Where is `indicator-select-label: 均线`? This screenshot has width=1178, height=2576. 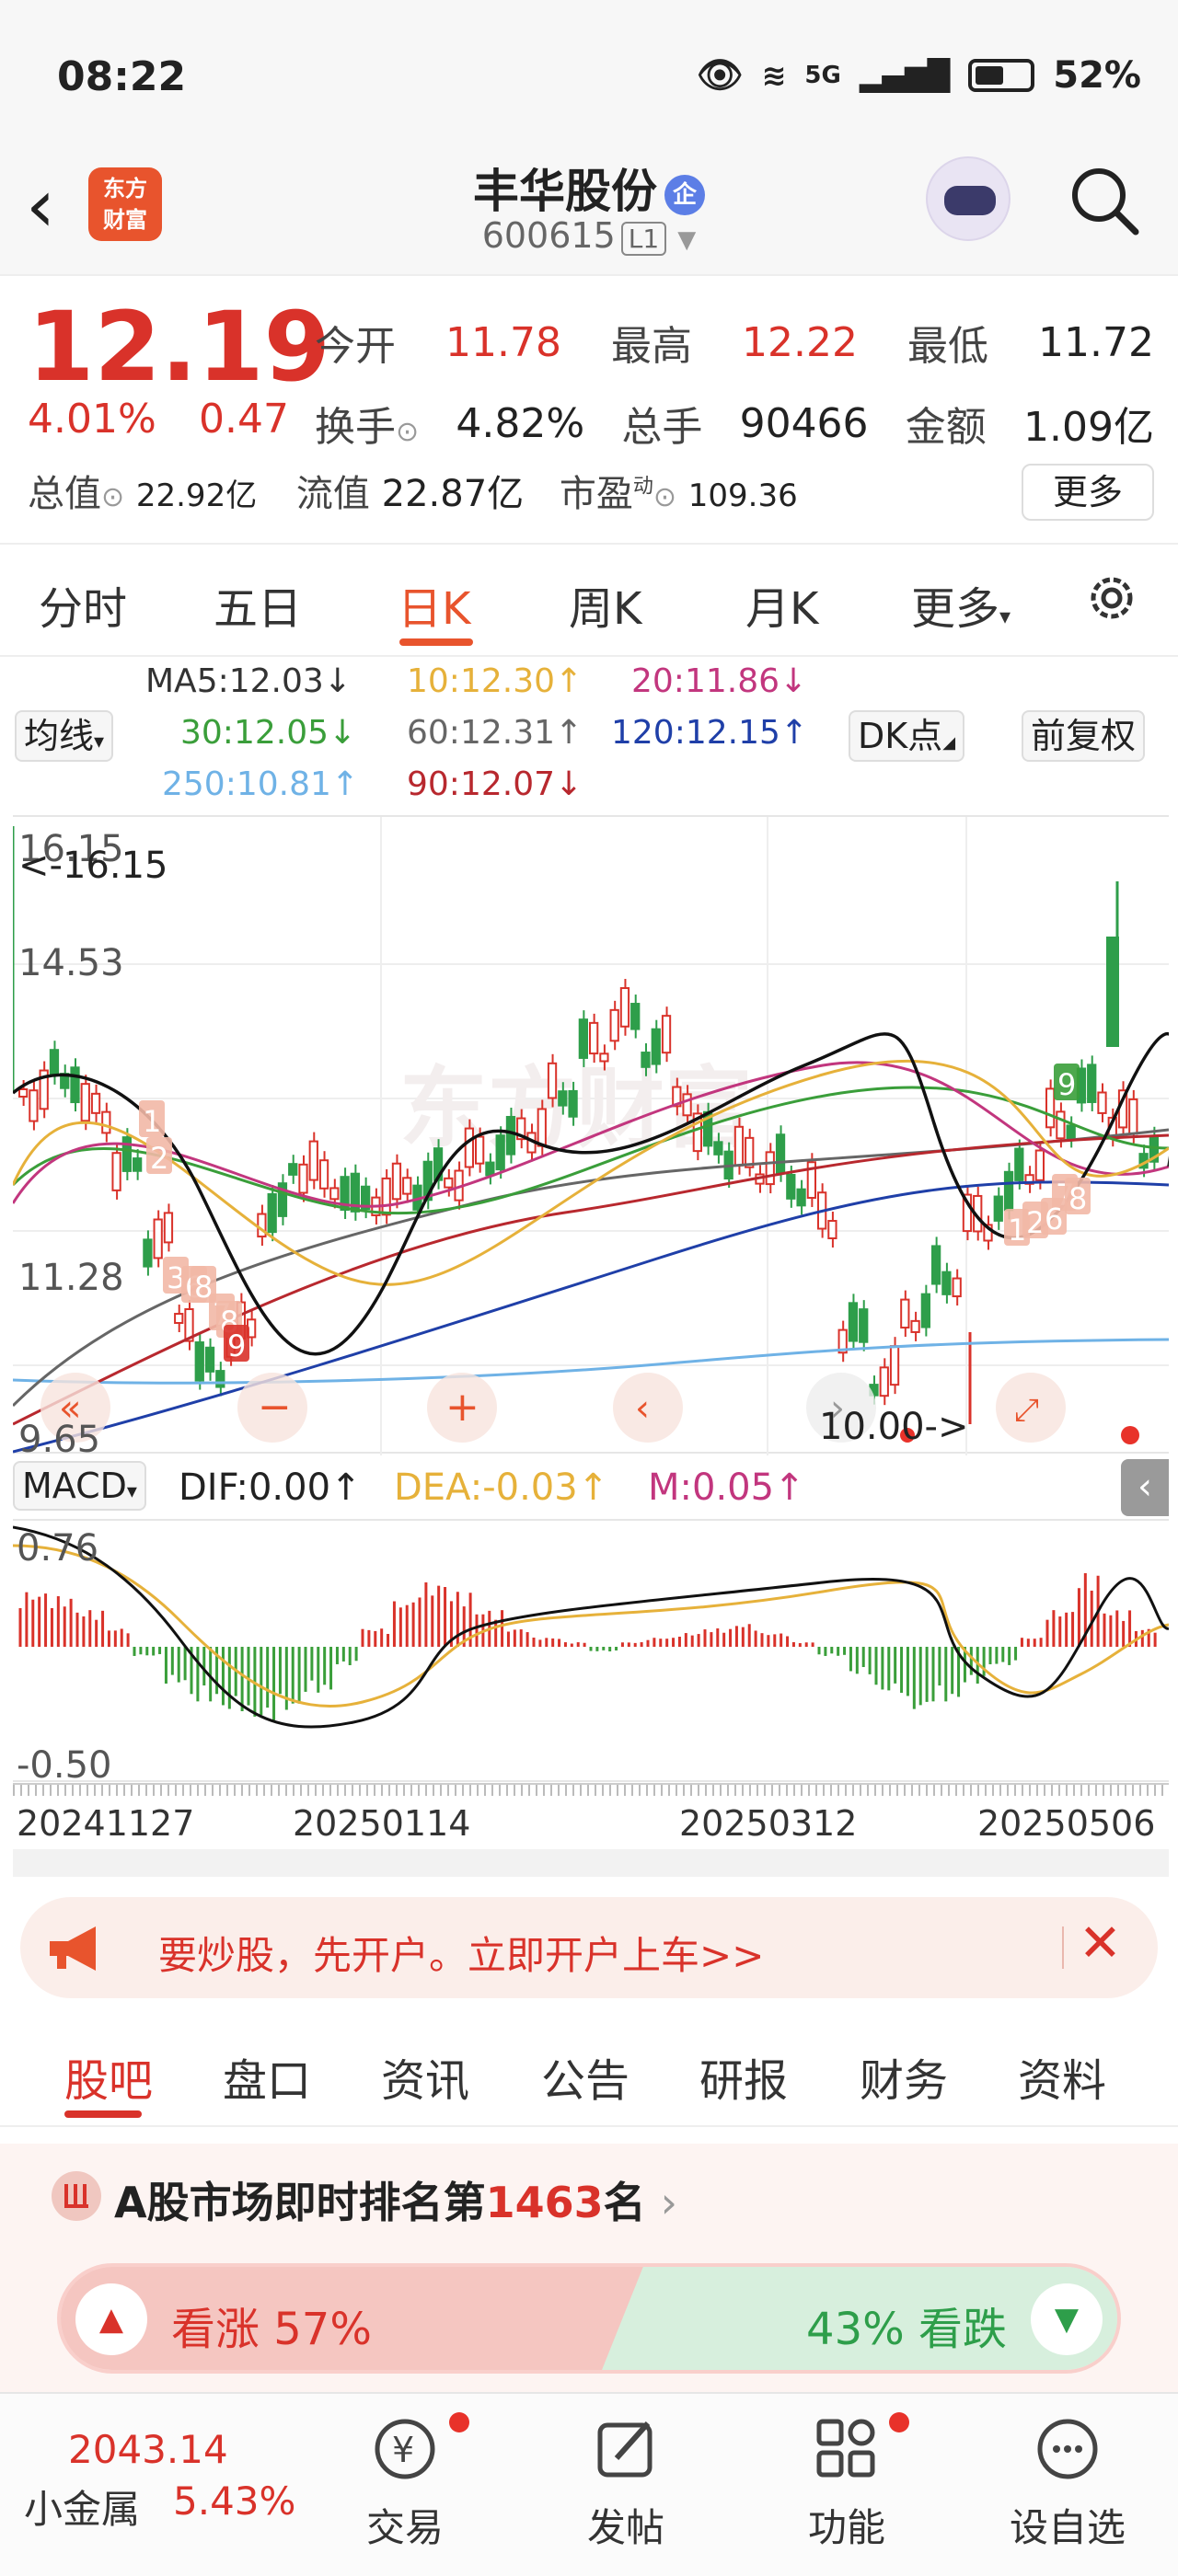 indicator-select-label: 均线 is located at coordinates (60, 736).